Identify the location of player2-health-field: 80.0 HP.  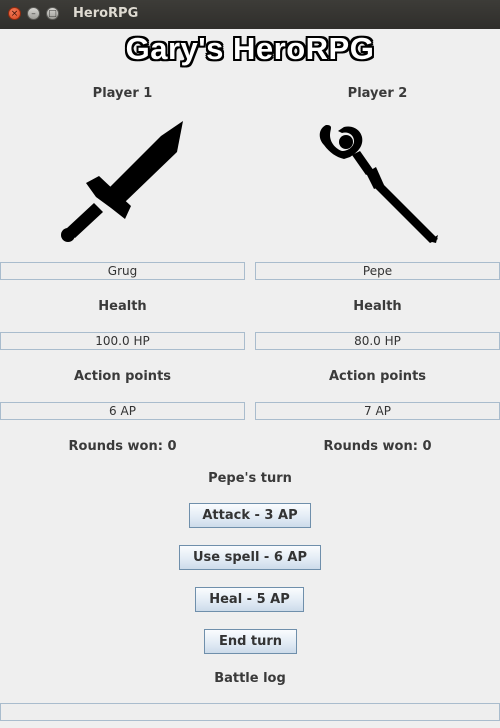
(377, 341).